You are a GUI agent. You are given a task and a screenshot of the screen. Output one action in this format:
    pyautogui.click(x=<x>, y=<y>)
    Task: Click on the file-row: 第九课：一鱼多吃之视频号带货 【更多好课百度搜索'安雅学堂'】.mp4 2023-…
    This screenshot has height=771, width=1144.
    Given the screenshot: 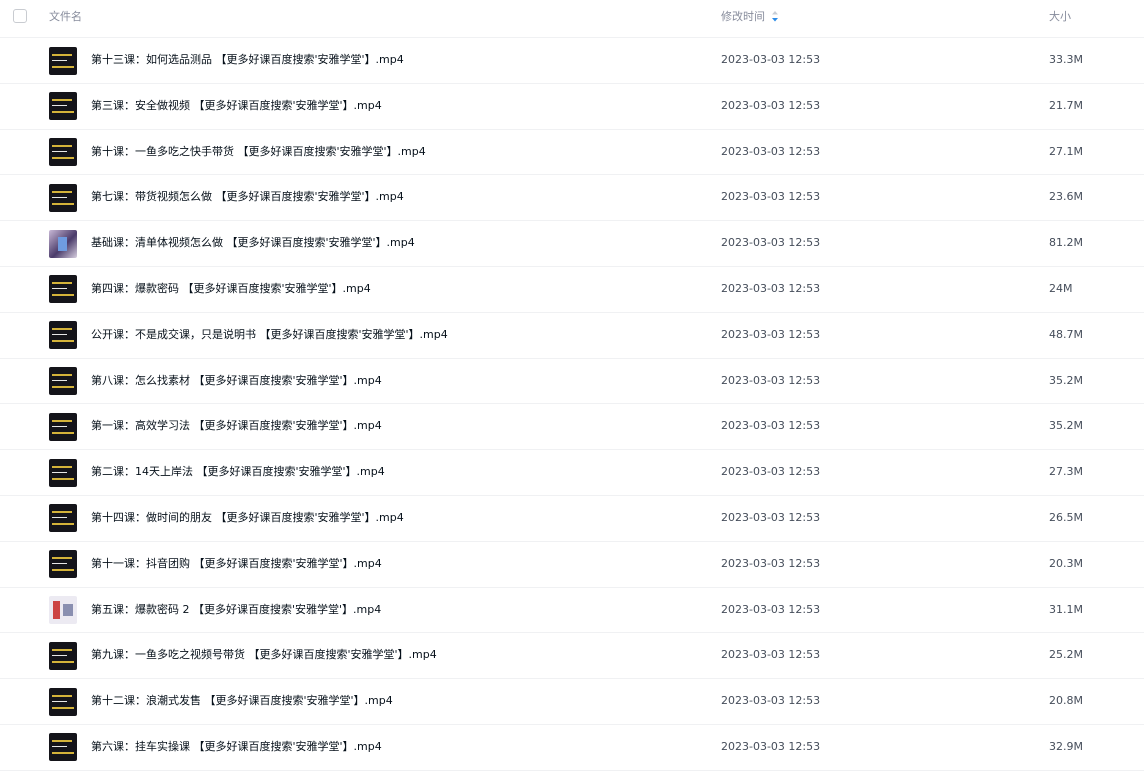 What is the action you would take?
    pyautogui.click(x=572, y=656)
    